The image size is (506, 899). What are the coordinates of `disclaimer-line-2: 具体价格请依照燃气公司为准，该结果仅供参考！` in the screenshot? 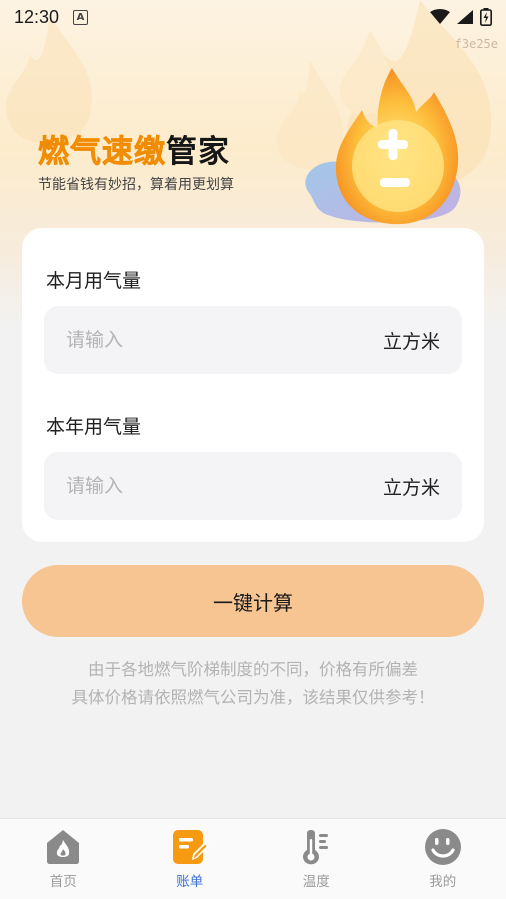 It's located at (253, 697).